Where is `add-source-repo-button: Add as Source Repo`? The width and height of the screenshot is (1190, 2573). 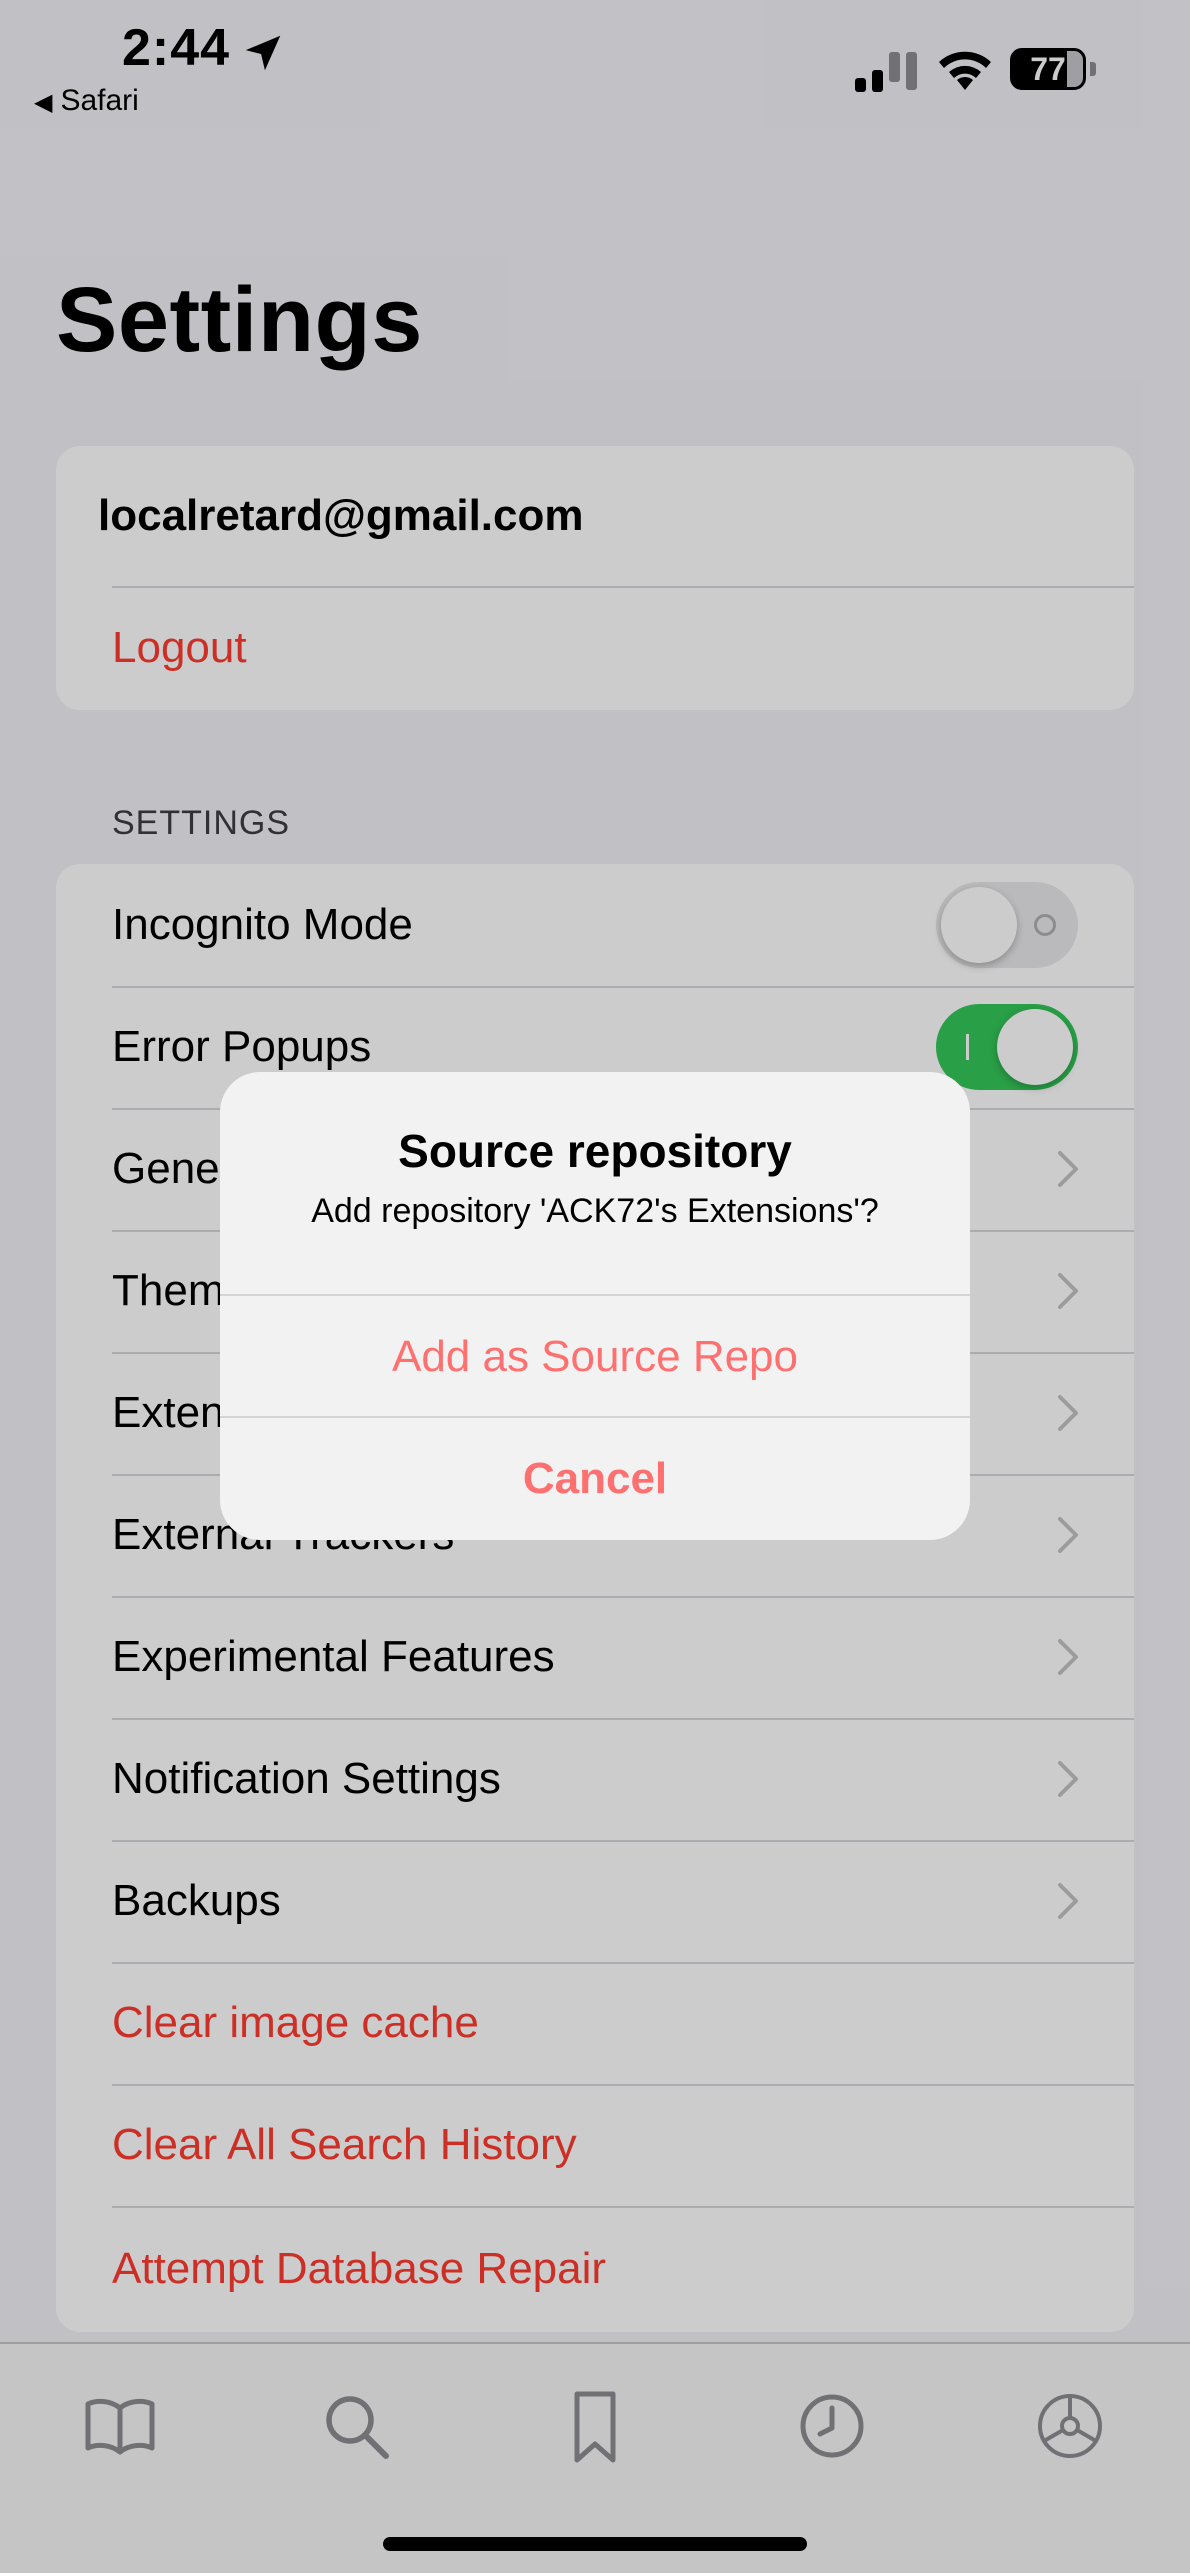
add-source-repo-button: Add as Source Repo is located at coordinates (595, 1355).